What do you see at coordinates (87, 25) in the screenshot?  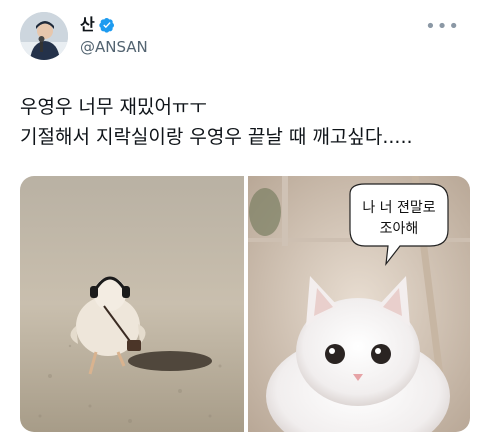 I see `display-name: 산` at bounding box center [87, 25].